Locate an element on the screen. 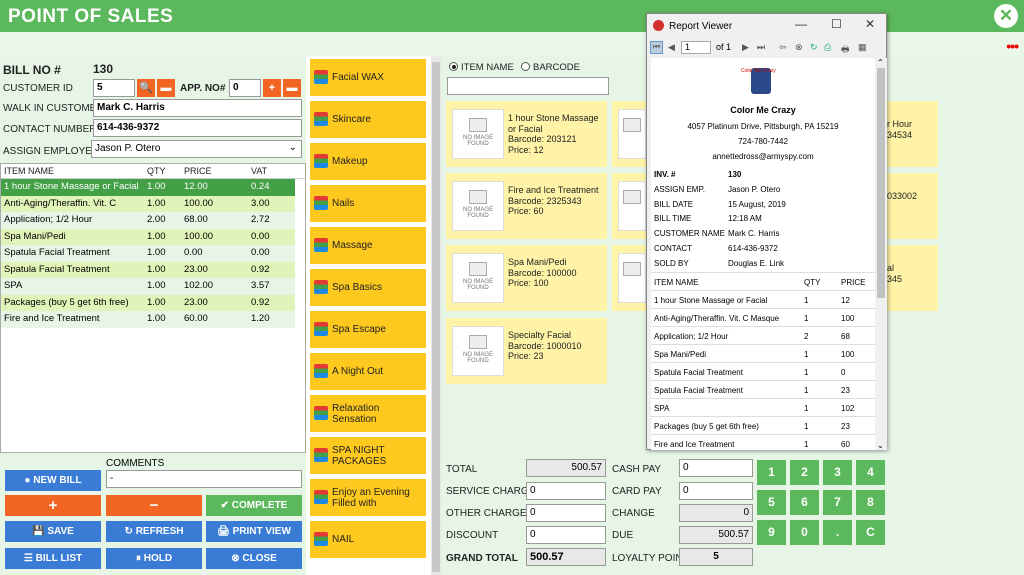  keypad-key-5: 6 is located at coordinates (804, 502).